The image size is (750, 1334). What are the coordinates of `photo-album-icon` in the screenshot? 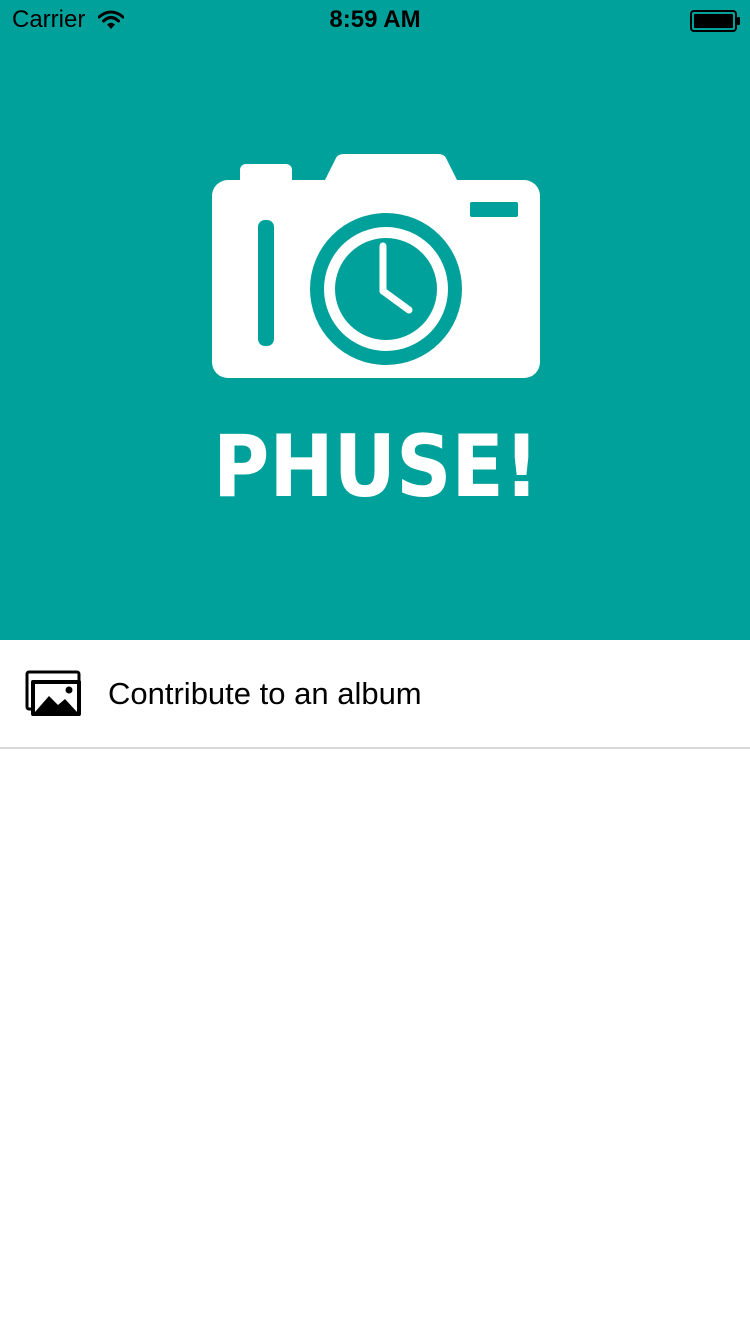 It's located at (53, 693).